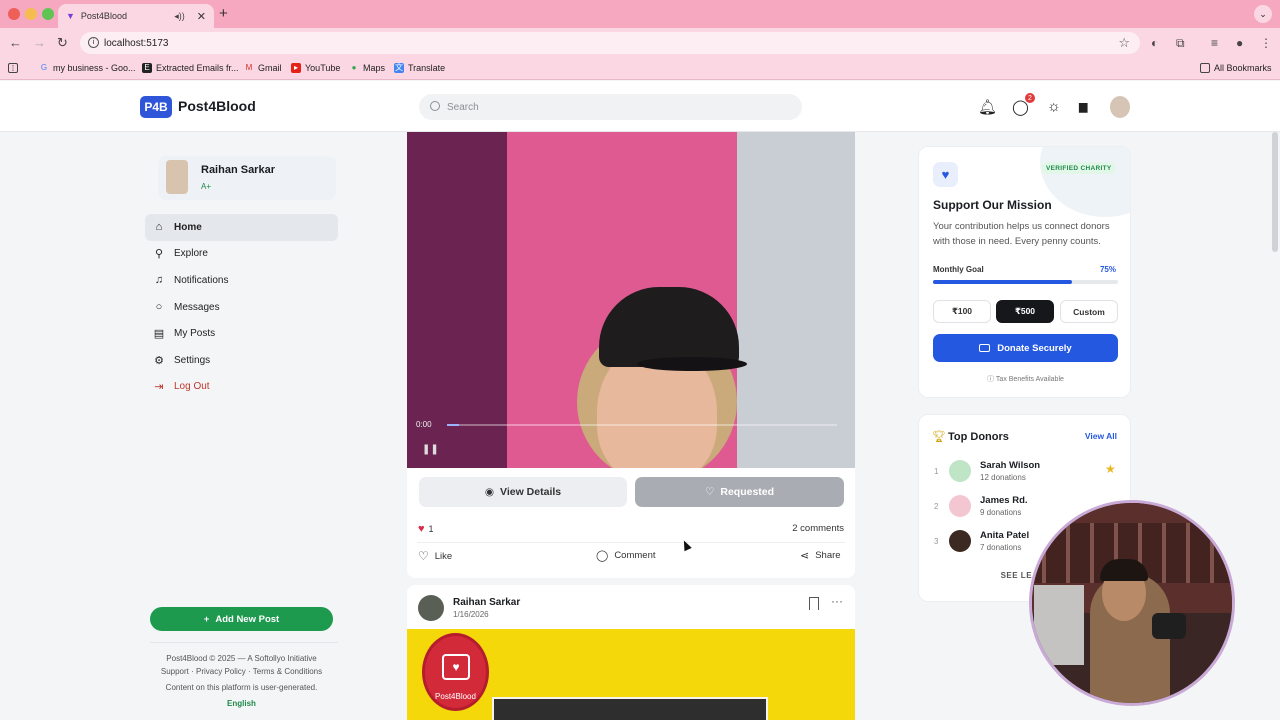 The width and height of the screenshot is (1280, 720). What do you see at coordinates (1266, 43) in the screenshot?
I see `menu-dots-icon: ⋮` at bounding box center [1266, 43].